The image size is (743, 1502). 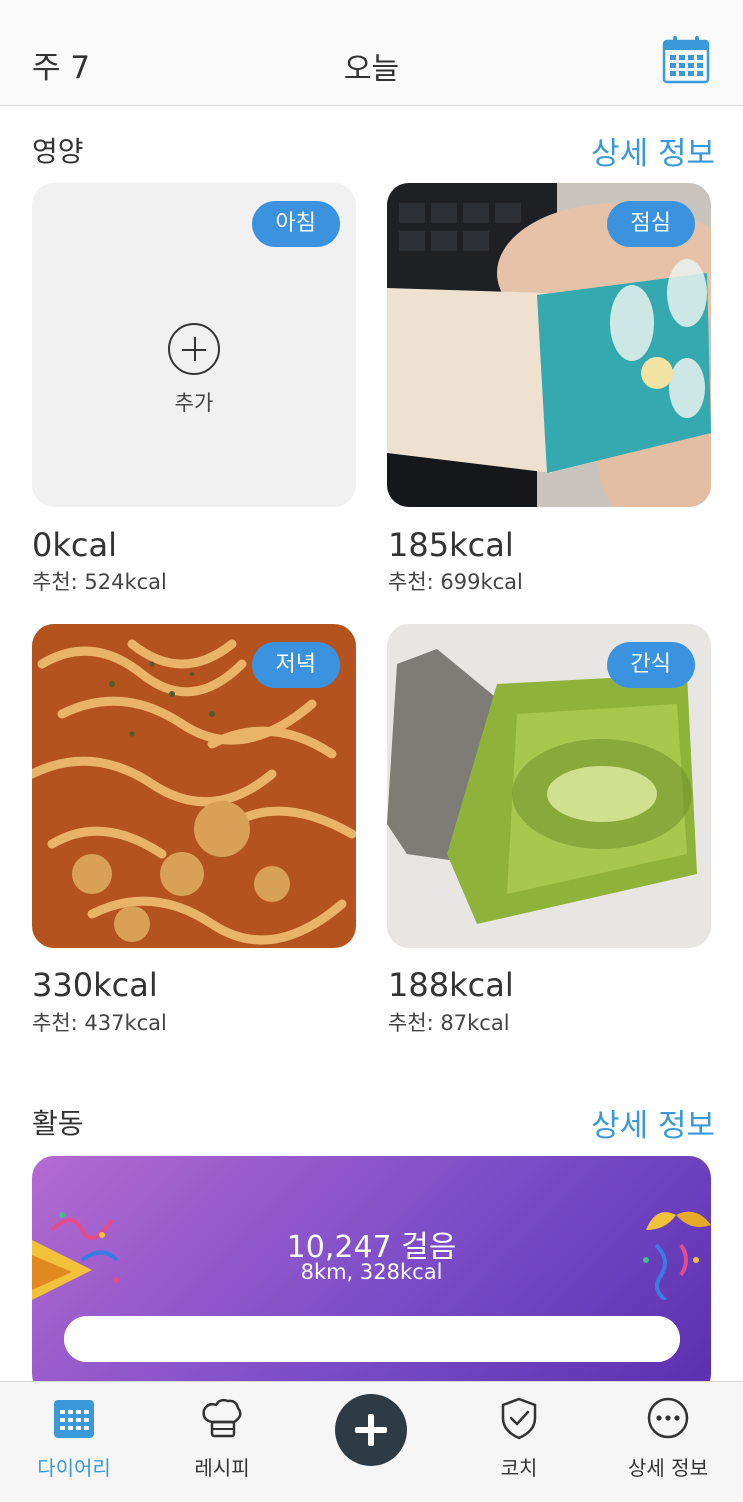 I want to click on bottom-tab-bar: 다이어리 레시피 코치 상세 정보, so click(x=371, y=1441).